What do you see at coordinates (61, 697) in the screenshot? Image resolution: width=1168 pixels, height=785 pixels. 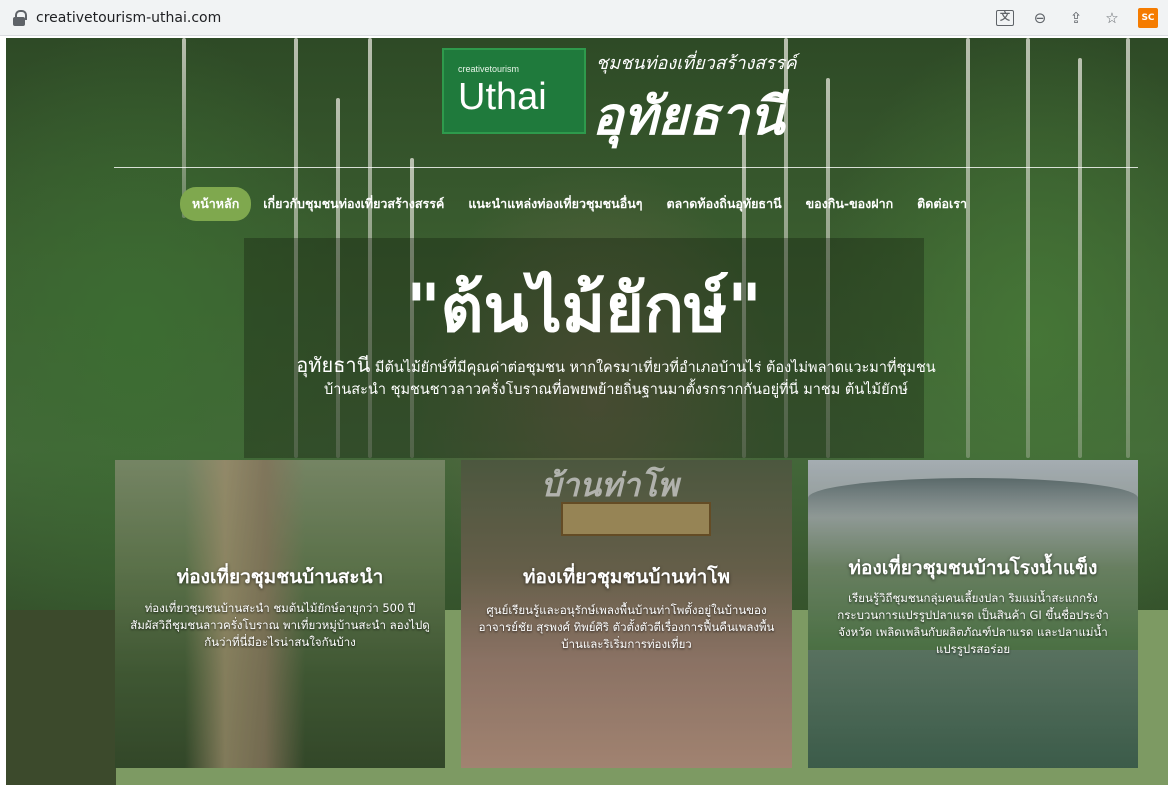 I see `bottom-band-dark` at bounding box center [61, 697].